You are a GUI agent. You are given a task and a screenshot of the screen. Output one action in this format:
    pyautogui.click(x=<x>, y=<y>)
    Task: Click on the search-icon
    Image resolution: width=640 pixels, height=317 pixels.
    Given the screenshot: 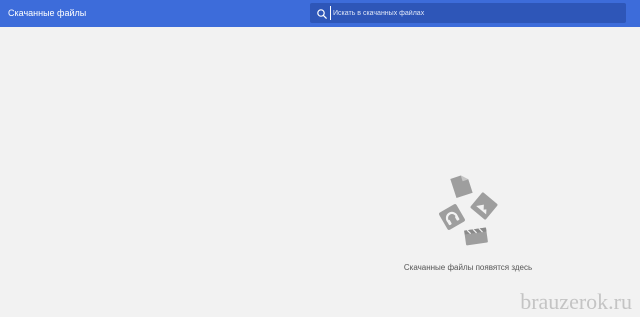 What is the action you would take?
    pyautogui.click(x=322, y=13)
    